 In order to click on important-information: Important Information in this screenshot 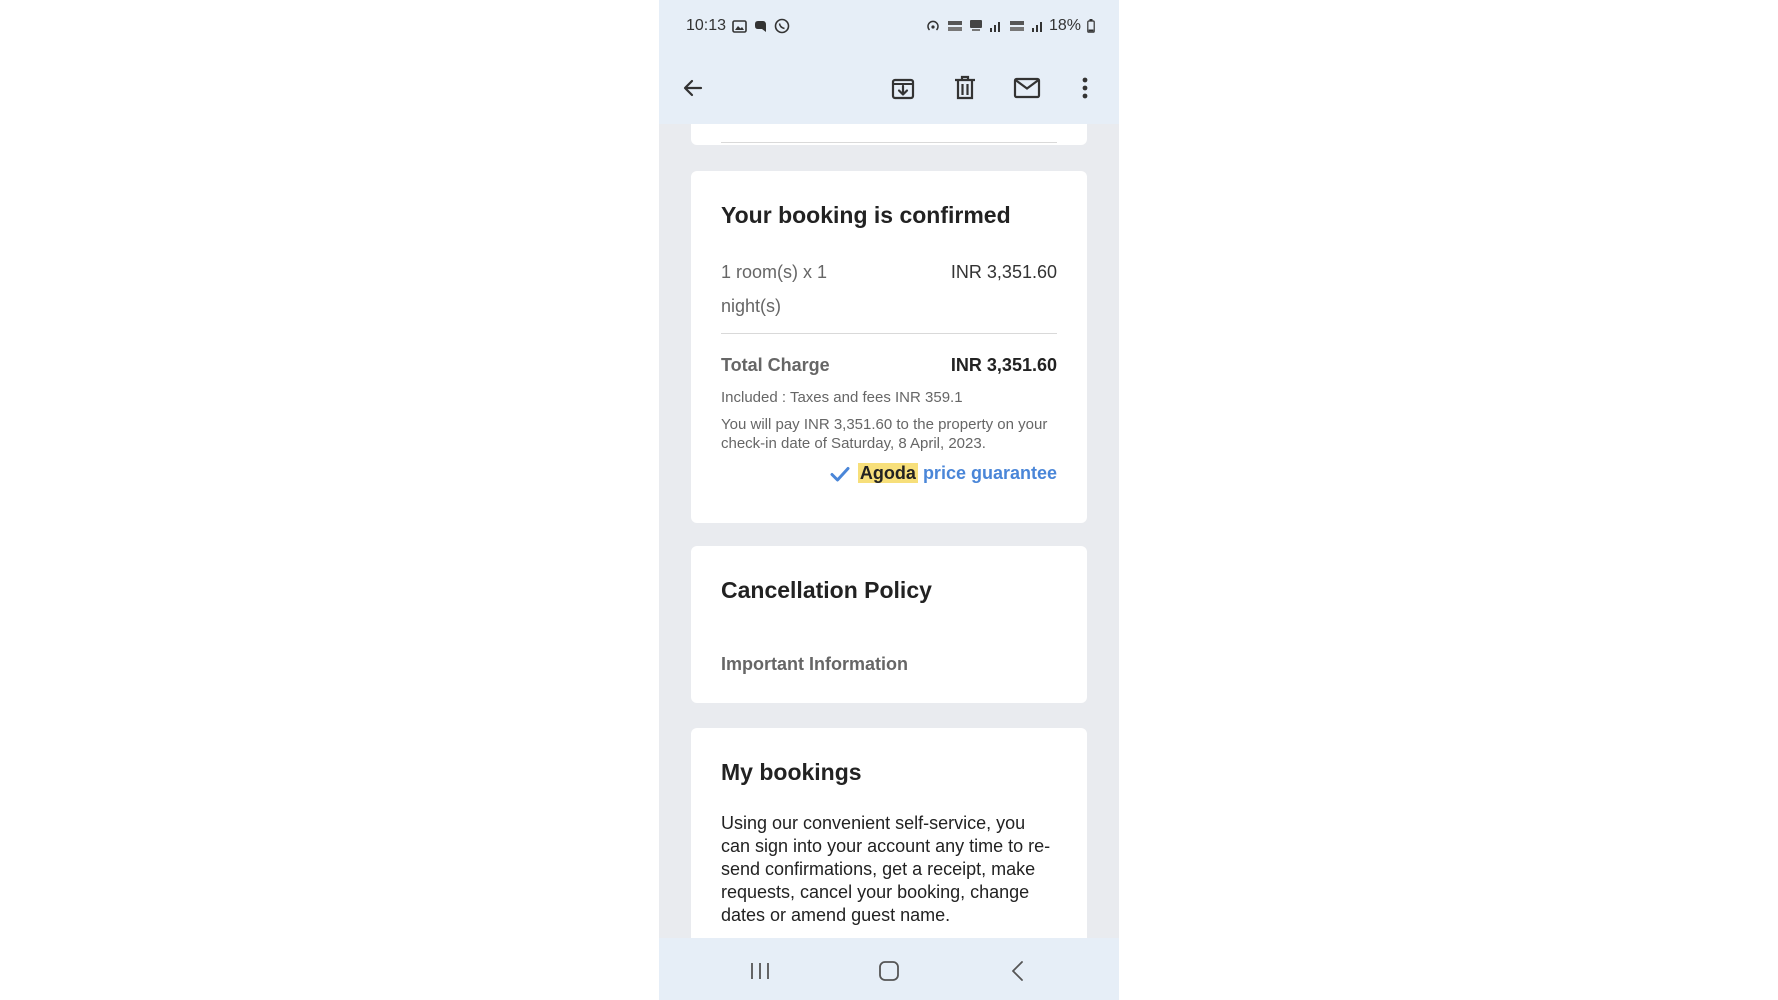, I will do `click(814, 664)`.